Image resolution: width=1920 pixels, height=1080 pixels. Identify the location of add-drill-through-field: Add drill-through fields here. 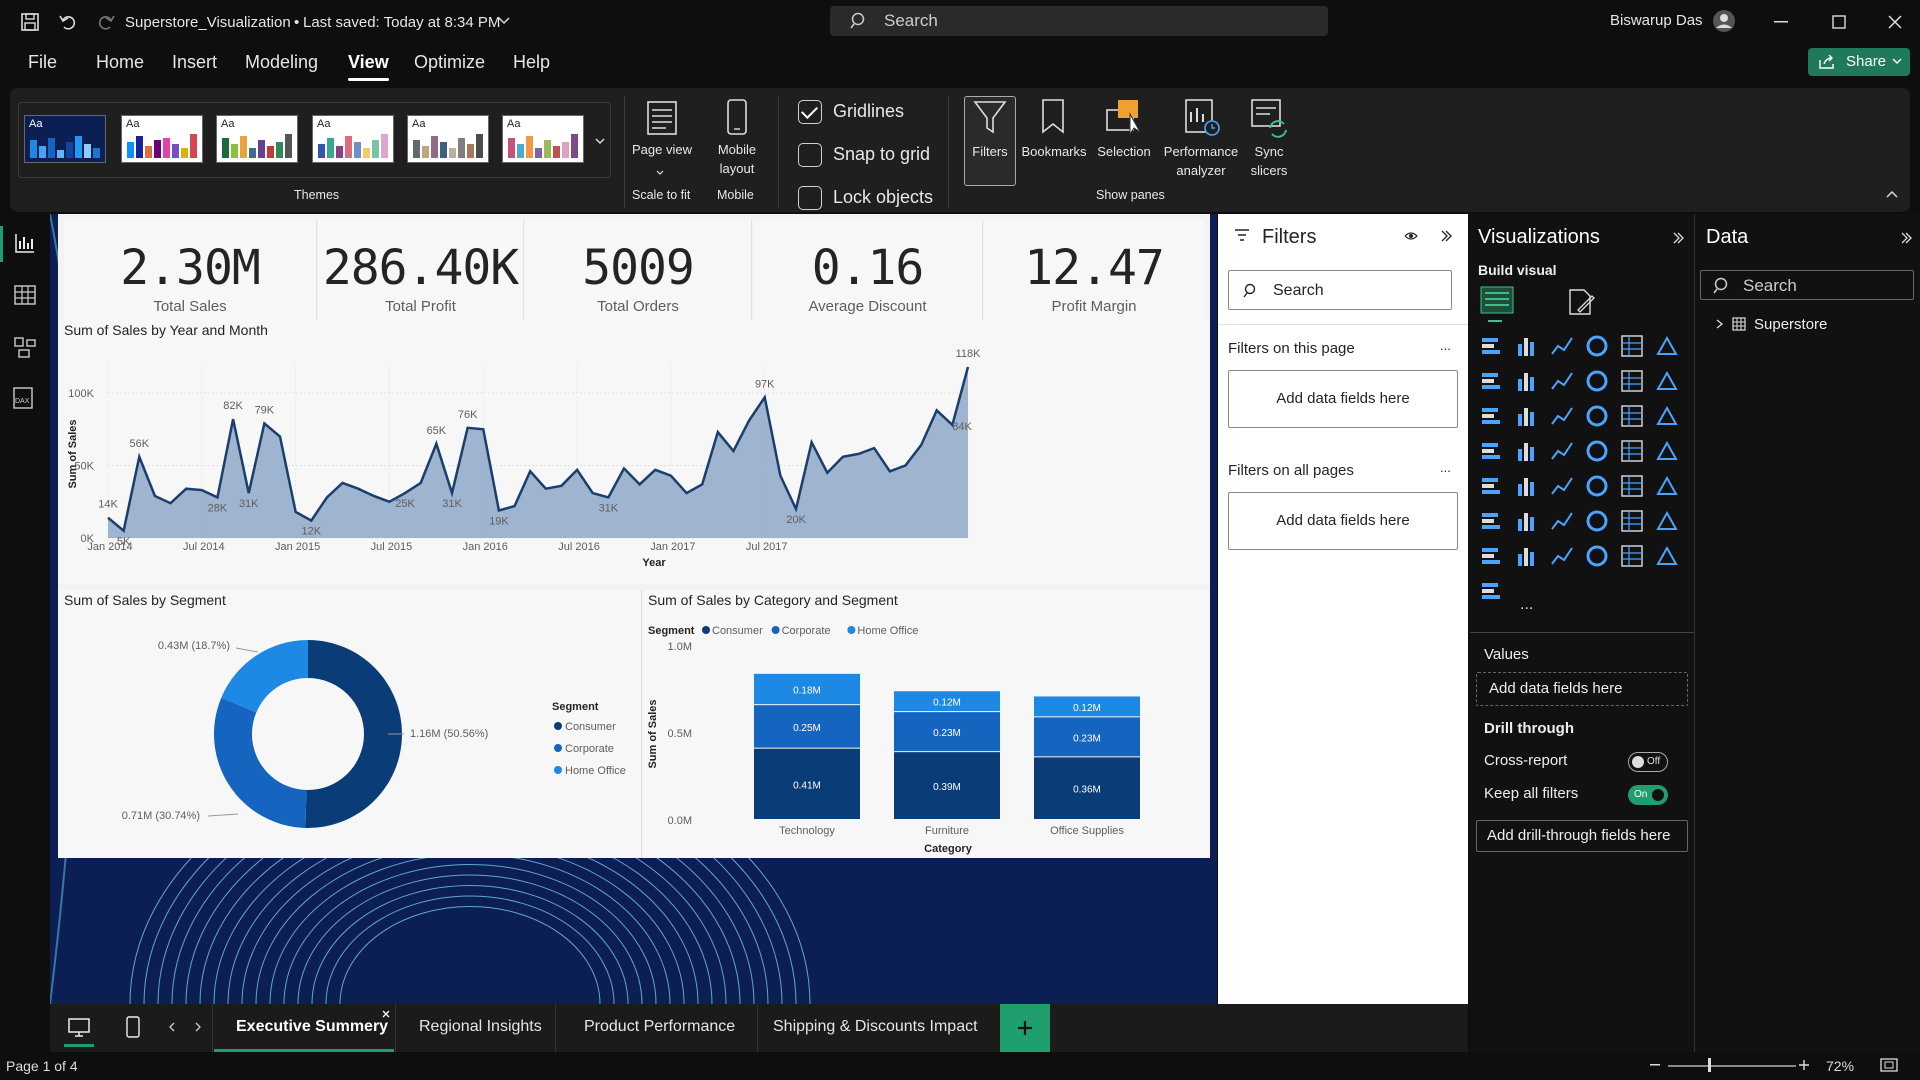
(1582, 836).